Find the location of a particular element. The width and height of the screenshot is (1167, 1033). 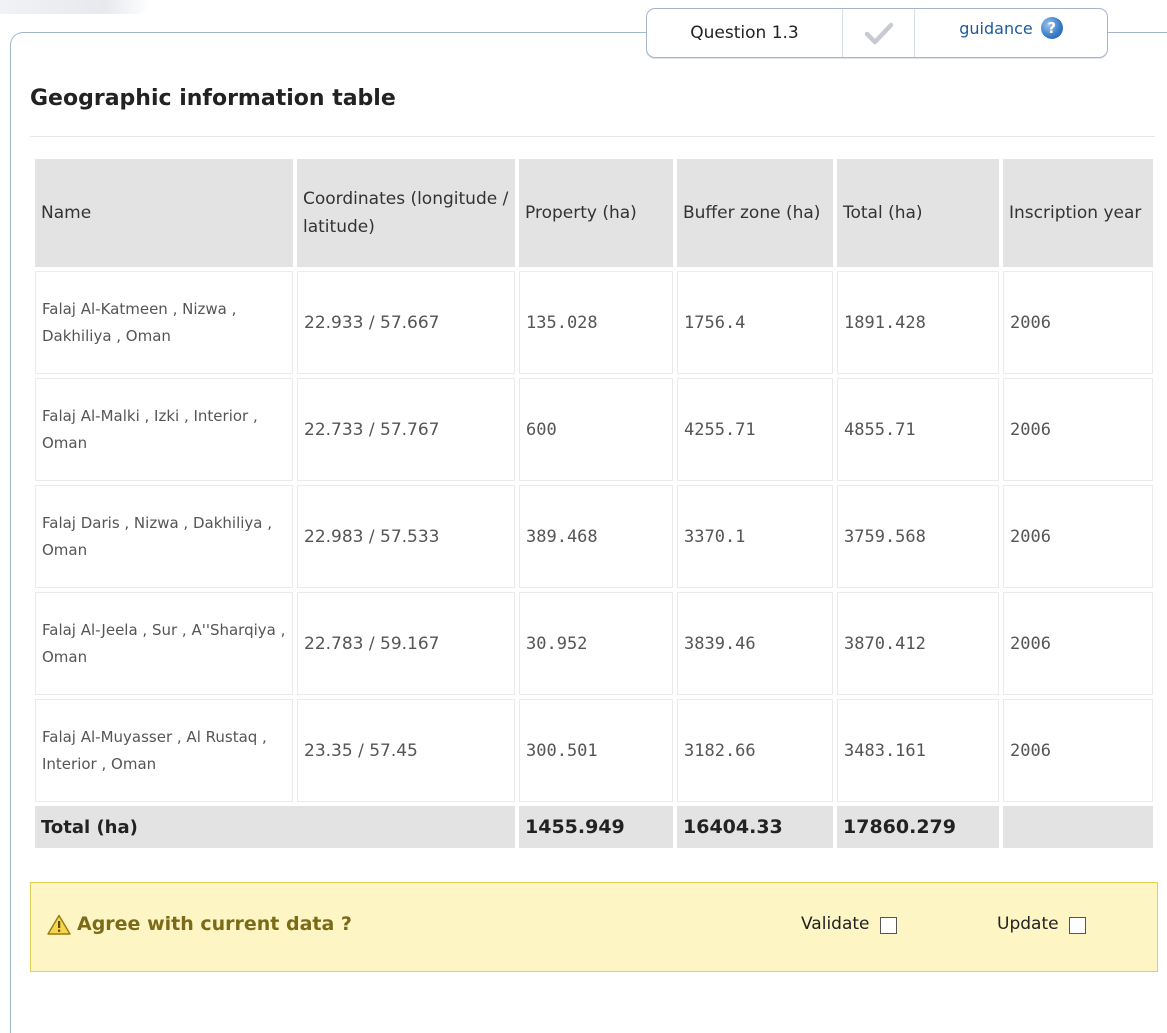

cell-coordinates: 22.983 / 57.533 is located at coordinates (406, 536).